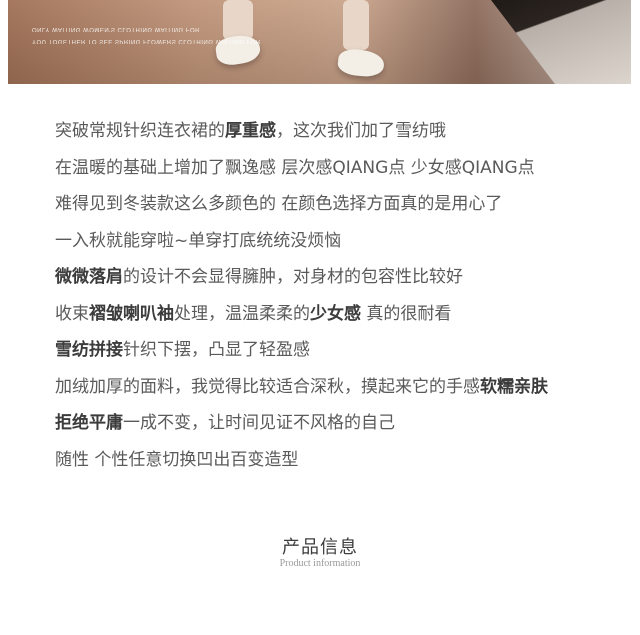 This screenshot has width=640, height=635. Describe the element at coordinates (335, 313) in the screenshot. I see `emphasis-text: 少女感` at that location.